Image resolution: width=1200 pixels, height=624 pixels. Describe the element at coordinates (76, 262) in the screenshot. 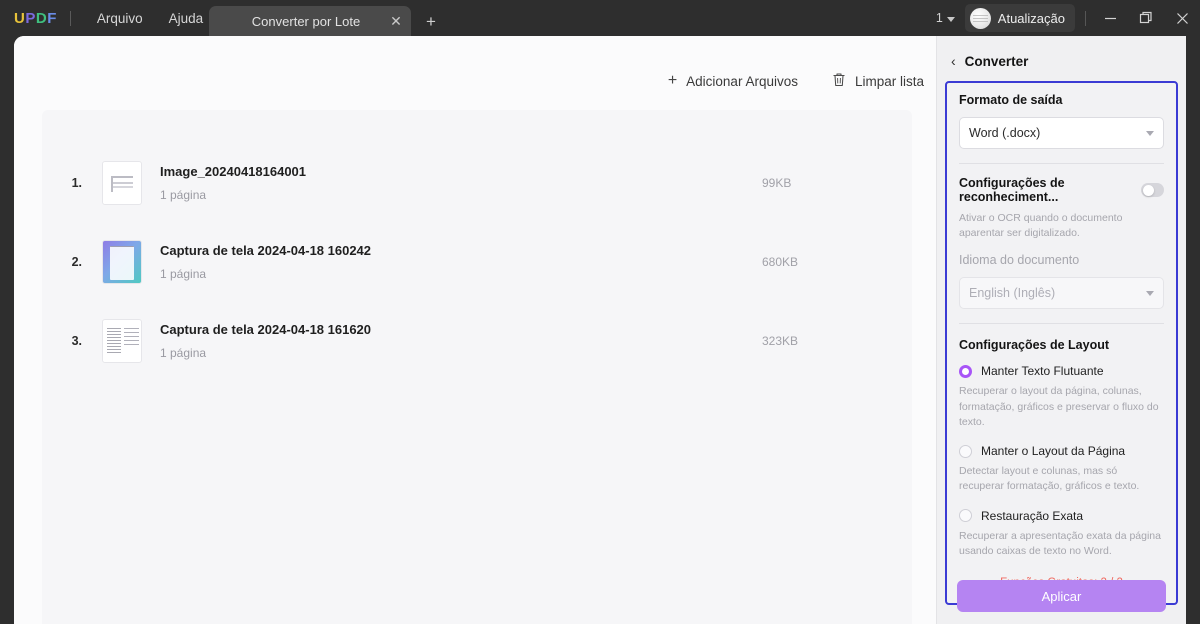

I see `row-index: 2.` at that location.